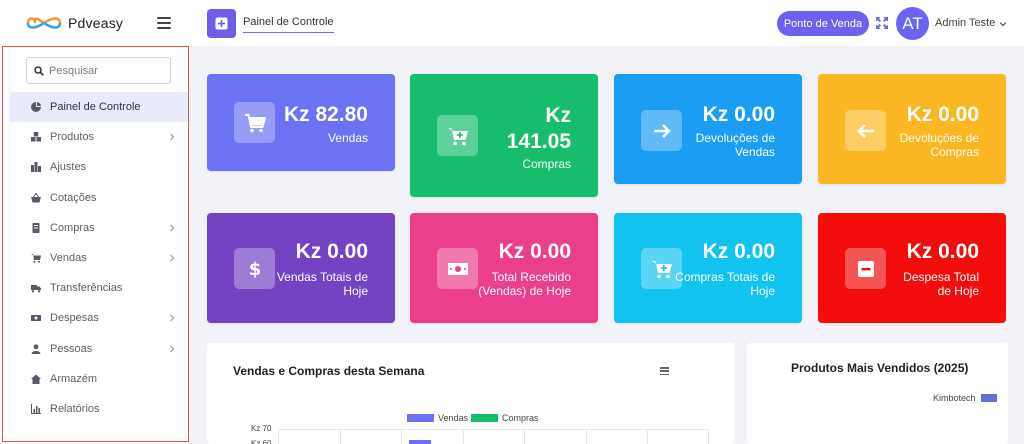  Describe the element at coordinates (347, 138) in the screenshot. I see `stat-label: Vendas` at that location.